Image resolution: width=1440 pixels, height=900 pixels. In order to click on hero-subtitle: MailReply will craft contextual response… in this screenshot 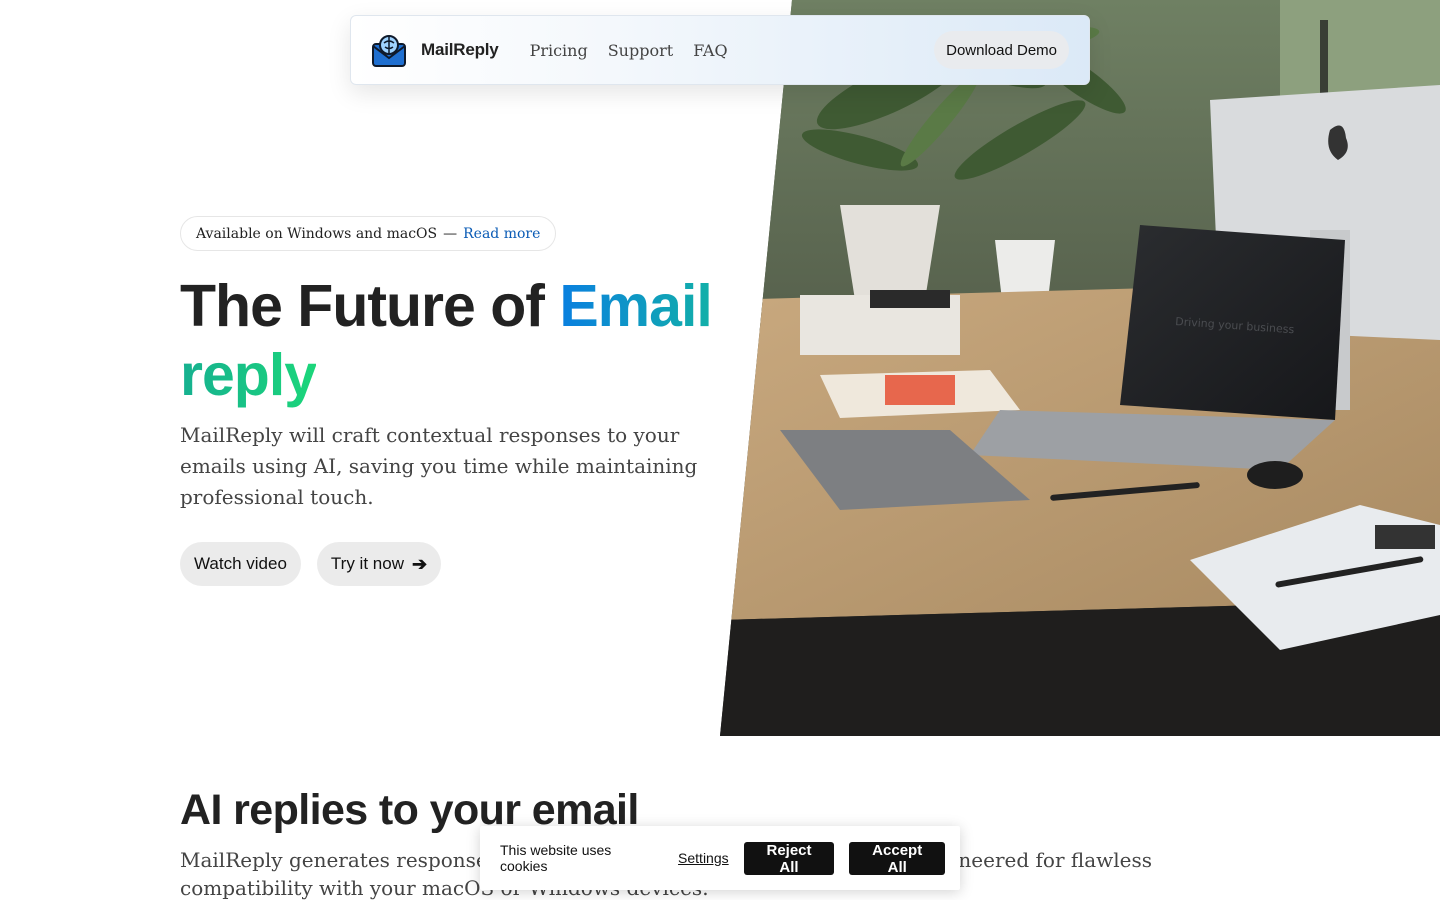, I will do `click(439, 466)`.